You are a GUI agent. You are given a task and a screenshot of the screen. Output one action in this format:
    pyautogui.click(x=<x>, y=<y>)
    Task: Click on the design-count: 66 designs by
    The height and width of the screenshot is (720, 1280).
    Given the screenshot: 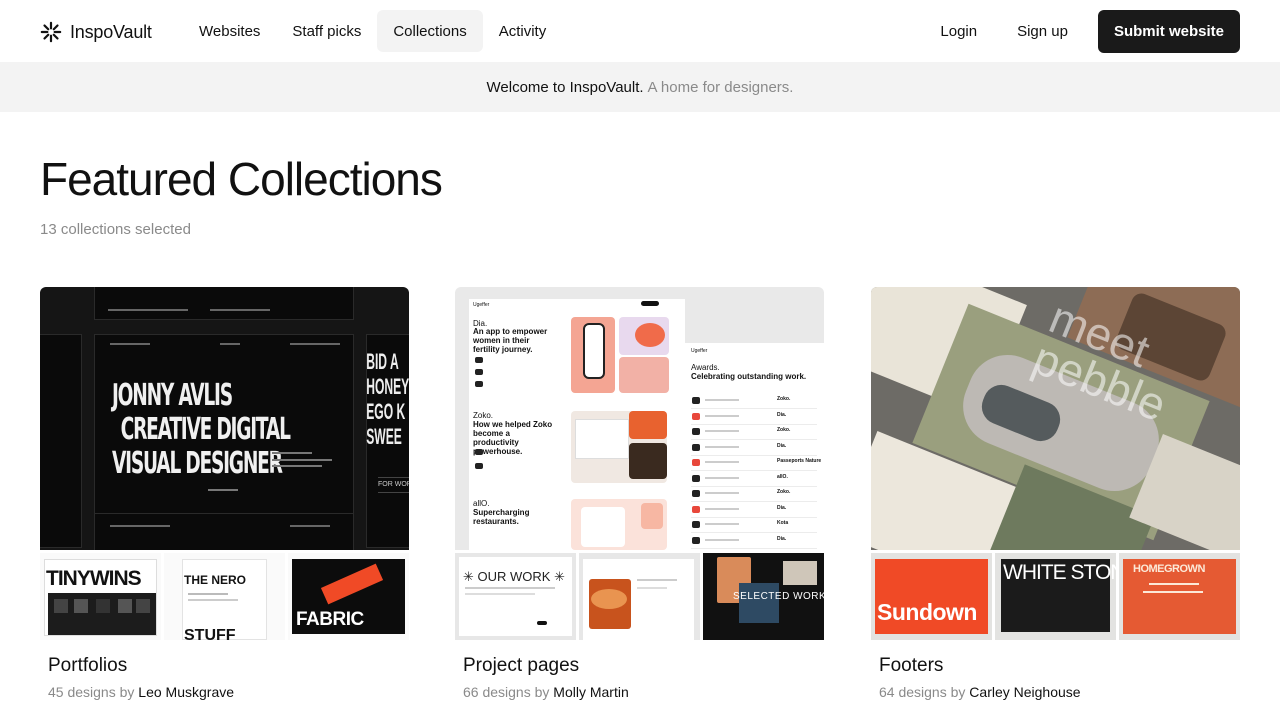 What is the action you would take?
    pyautogui.click(x=506, y=692)
    